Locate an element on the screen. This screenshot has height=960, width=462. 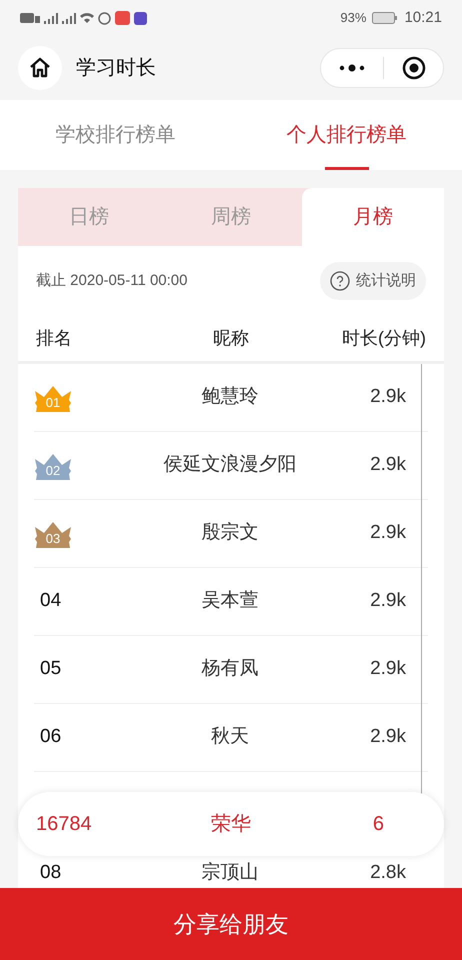
home-button is located at coordinates (40, 68).